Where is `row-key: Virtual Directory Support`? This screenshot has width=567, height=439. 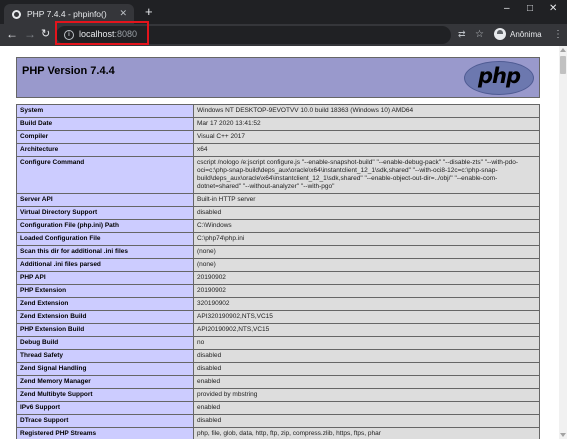 row-key: Virtual Directory Support is located at coordinates (105, 213).